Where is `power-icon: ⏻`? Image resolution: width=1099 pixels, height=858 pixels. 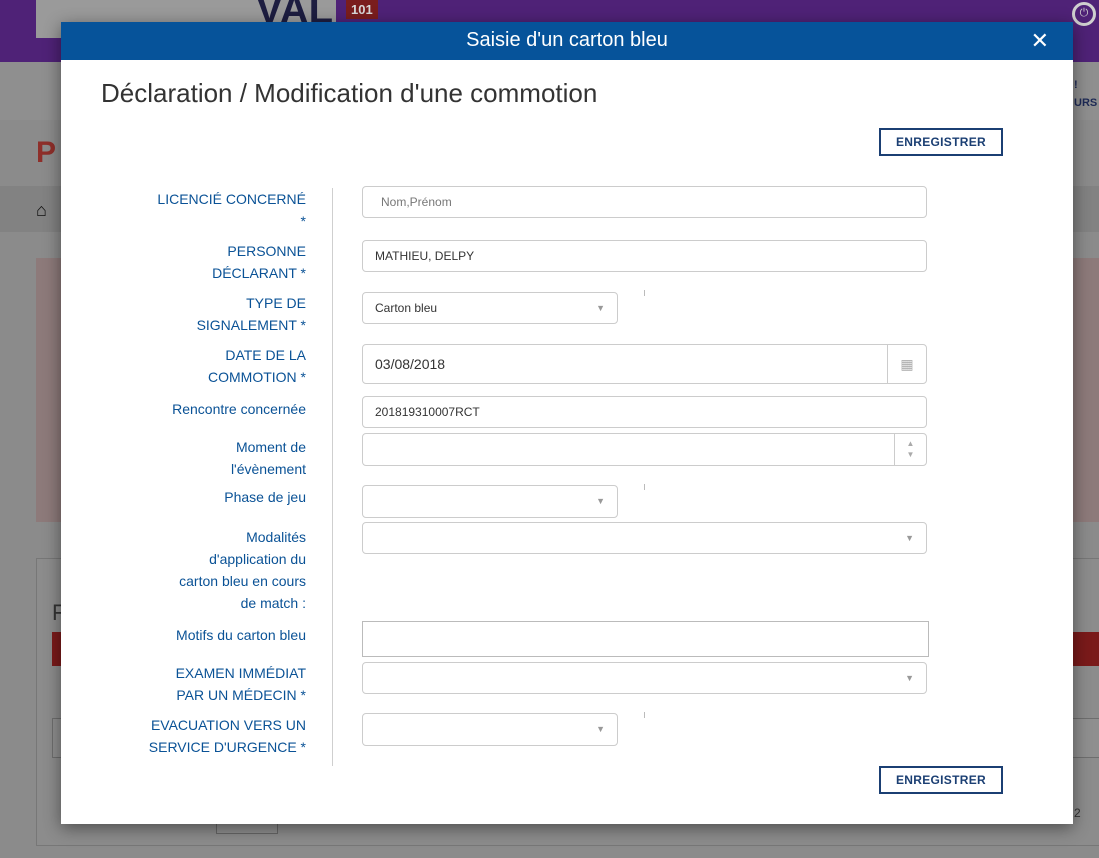
power-icon: ⏻ is located at coordinates (1084, 14).